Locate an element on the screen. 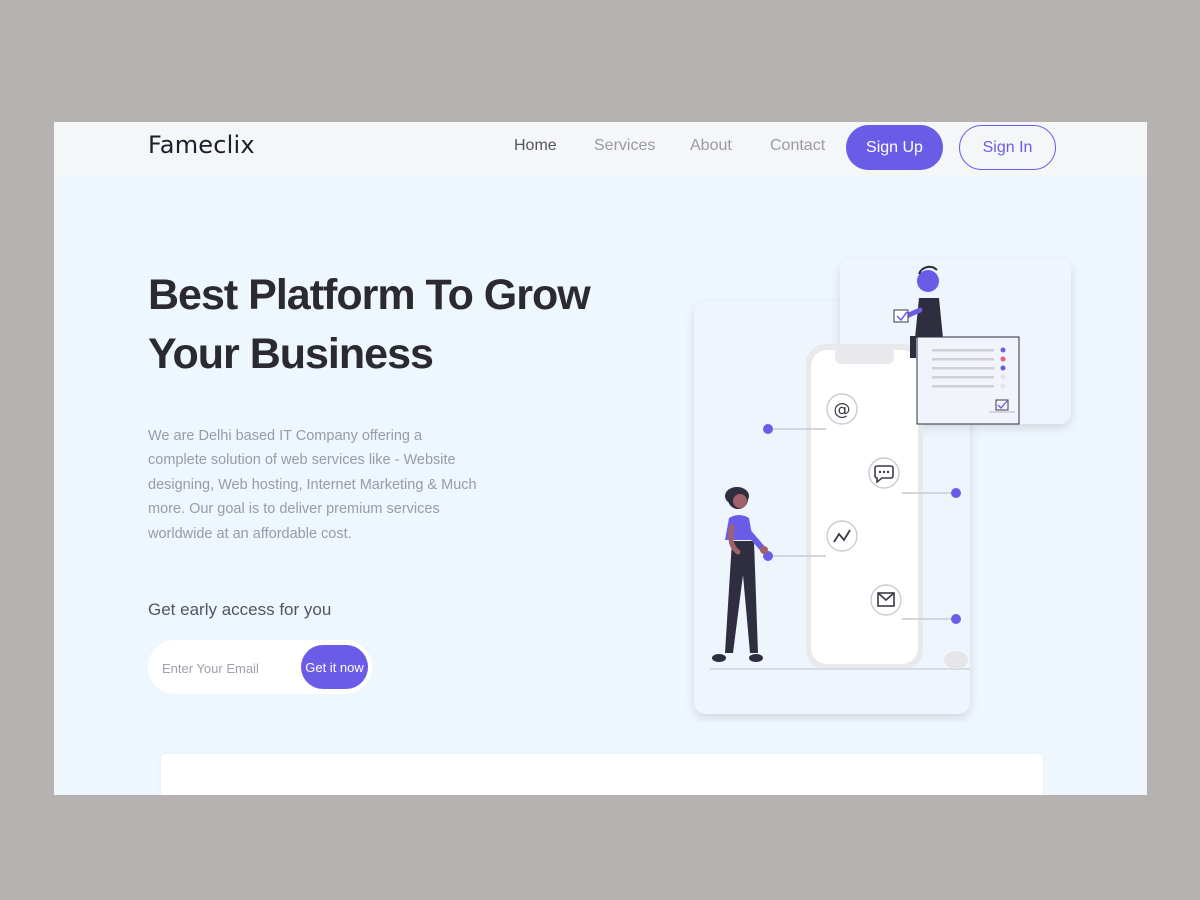 This screenshot has height=900, width=1200. early-access-heading: Get early access for you is located at coordinates (240, 609).